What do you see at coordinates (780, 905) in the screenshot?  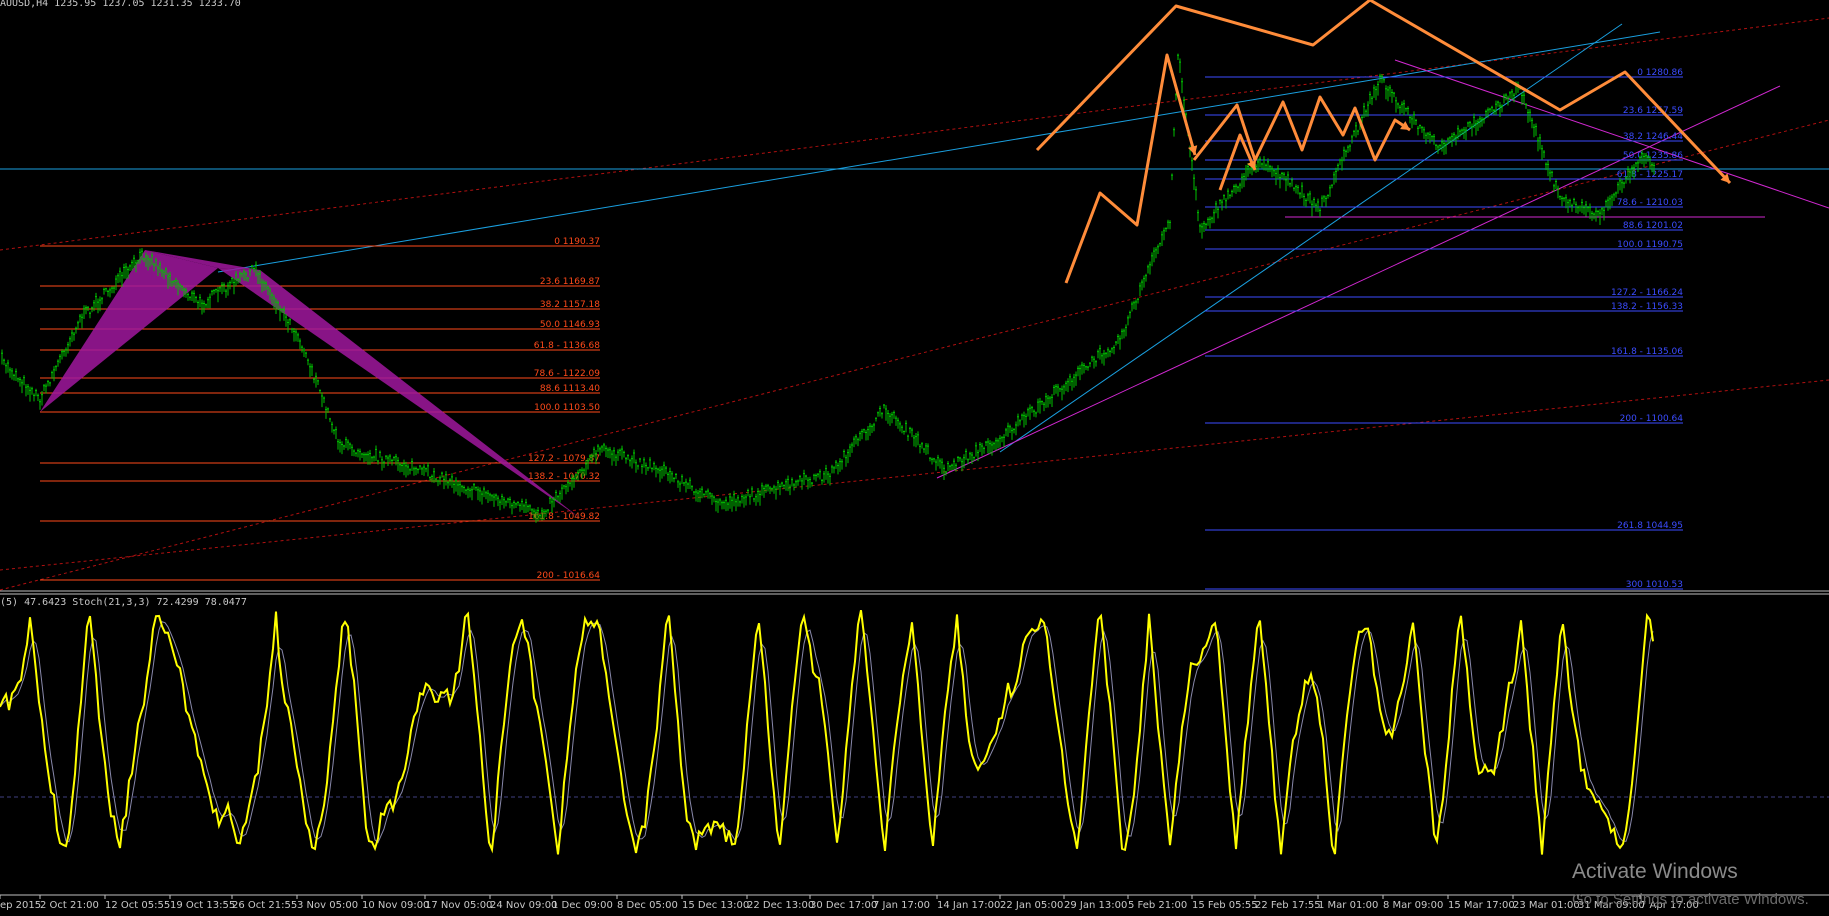 I see `time-label: 22 Dec 13:00` at bounding box center [780, 905].